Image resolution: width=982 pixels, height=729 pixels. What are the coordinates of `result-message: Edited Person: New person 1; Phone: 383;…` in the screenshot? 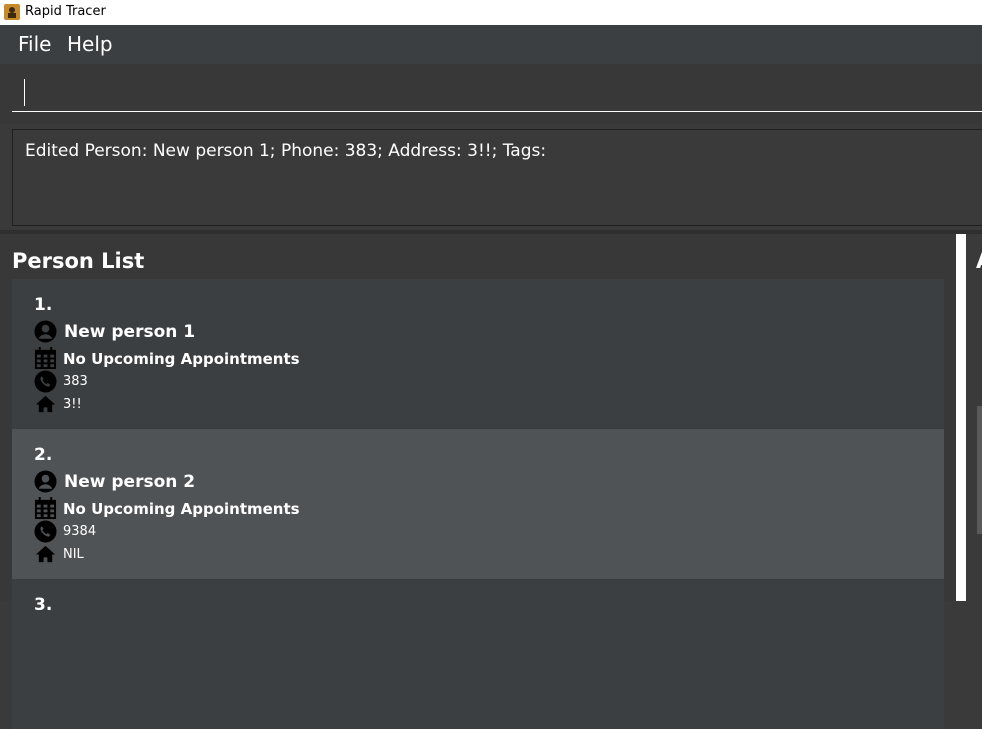 It's located at (286, 151).